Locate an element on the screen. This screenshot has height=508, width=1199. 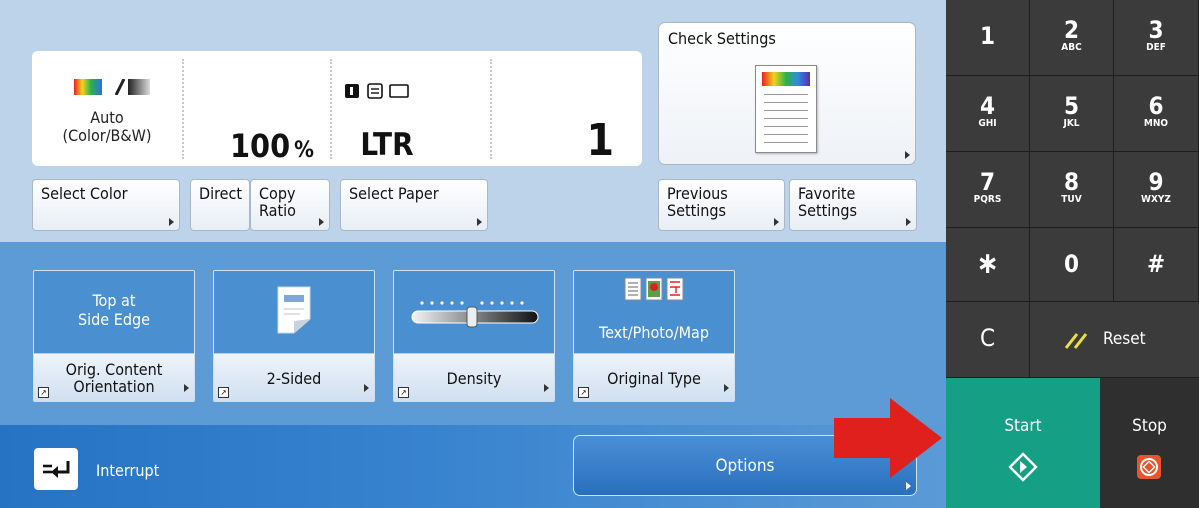
original-type-tile: Text/Photo/Map Original Type ↗ is located at coordinates (654, 336).